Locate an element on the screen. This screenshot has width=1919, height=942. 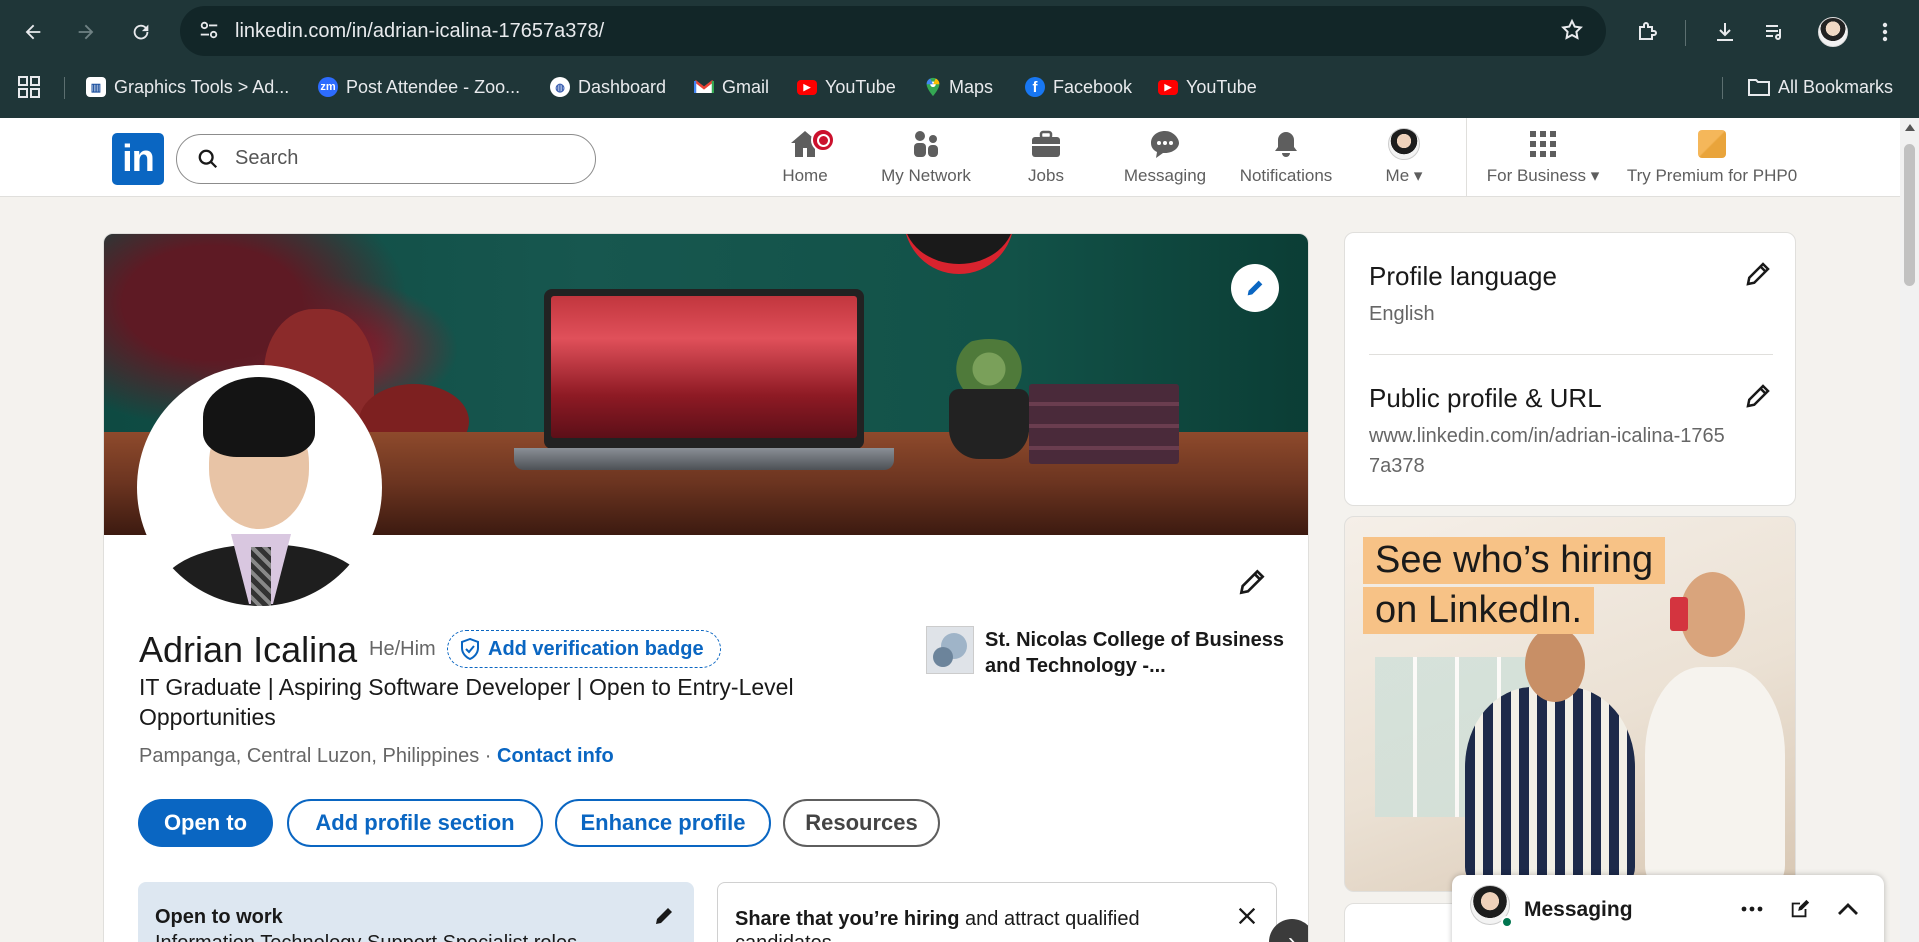
my-network-icon is located at coordinates (926, 144).